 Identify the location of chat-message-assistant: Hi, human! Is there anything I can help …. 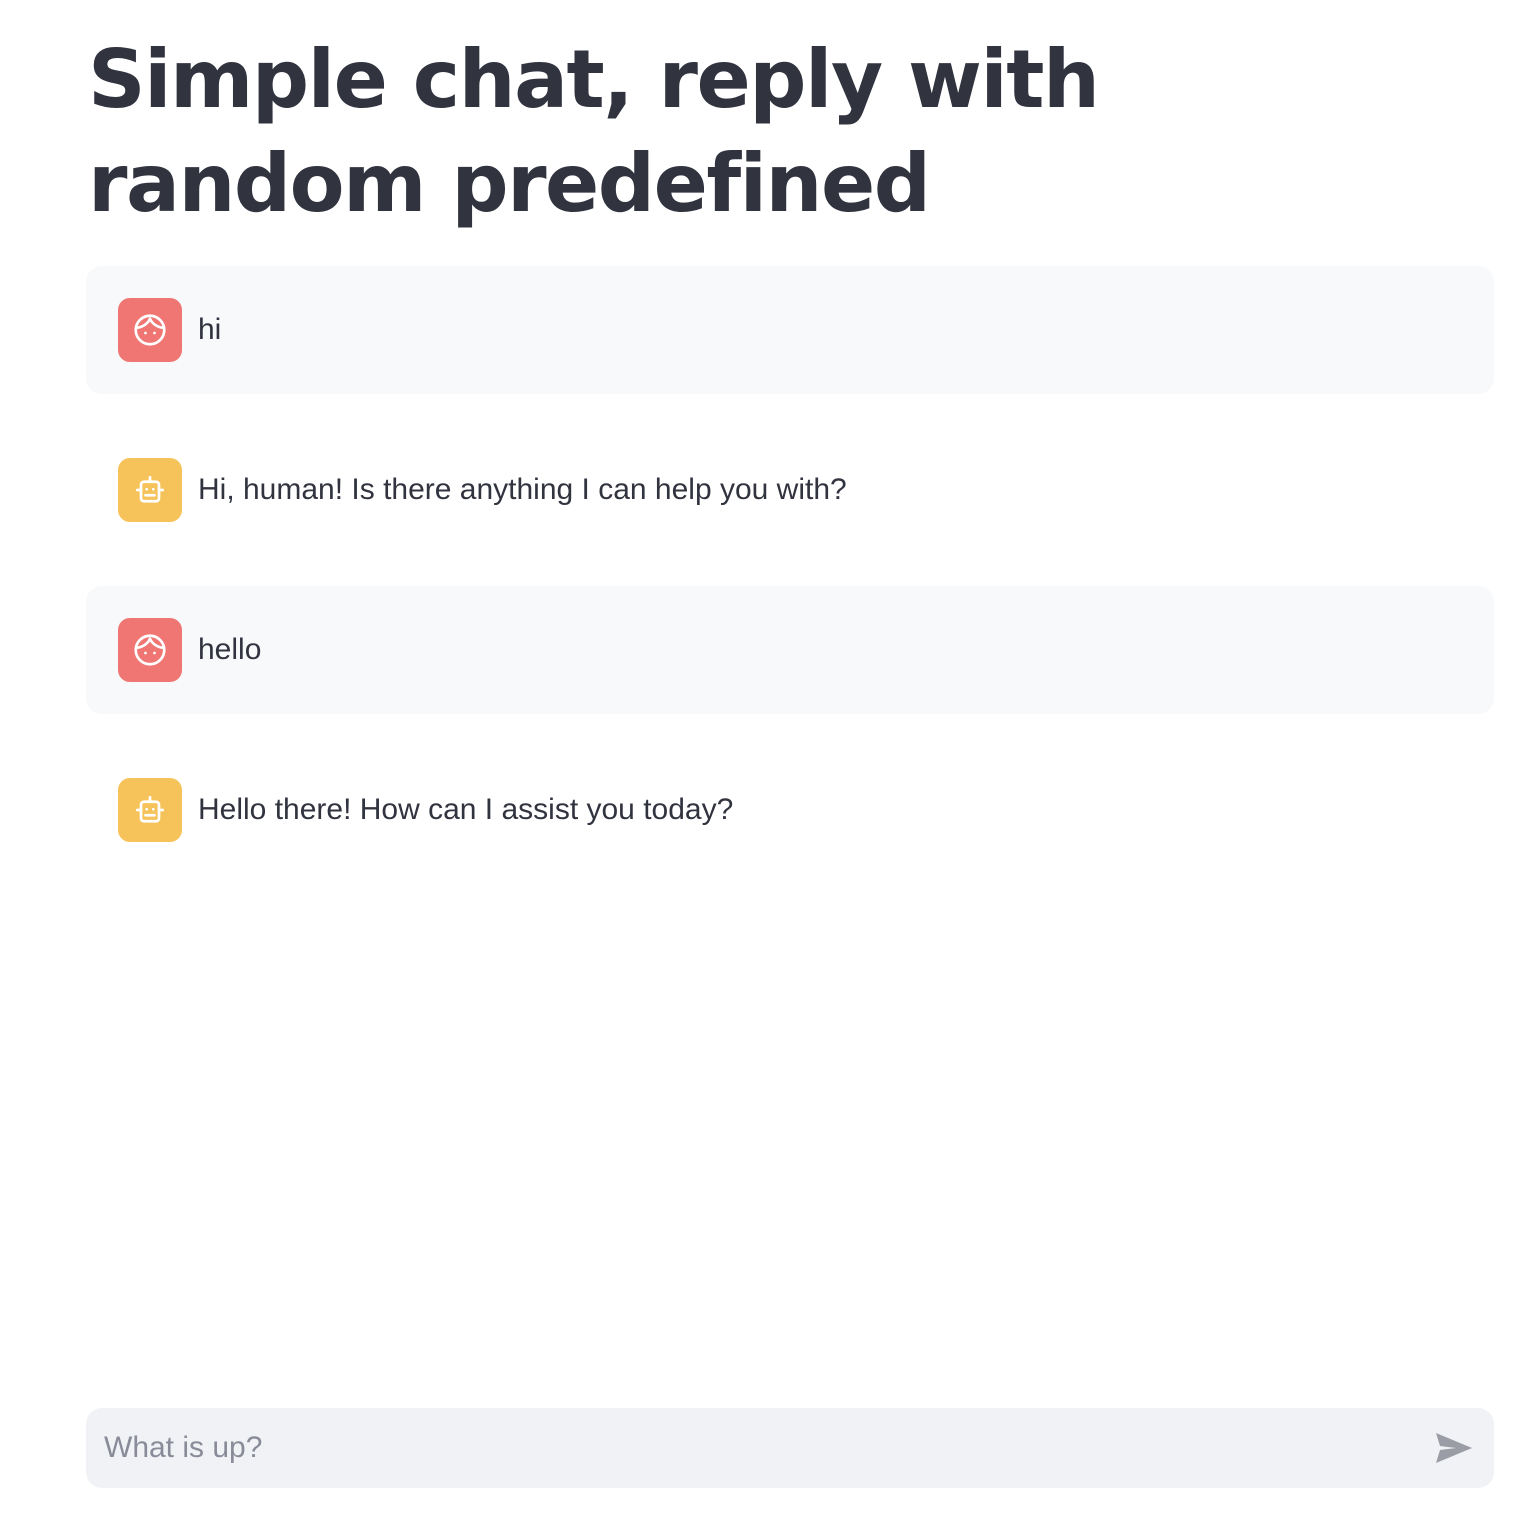
(790, 490).